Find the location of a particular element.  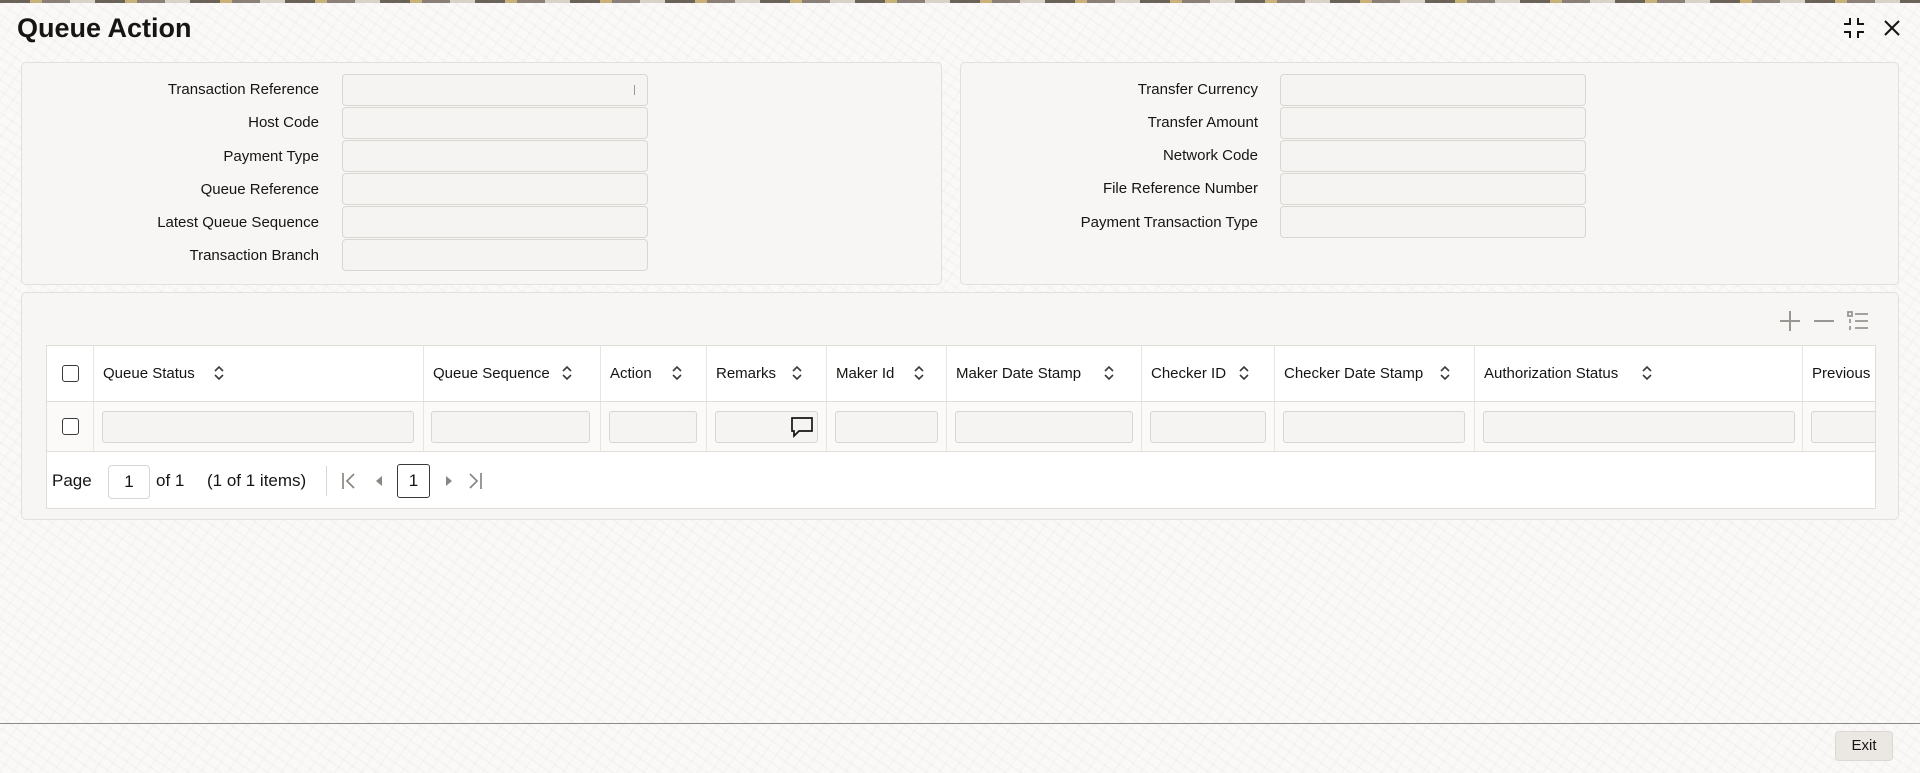

column-authorization-status: Authorization Status is located at coordinates (1639, 373).